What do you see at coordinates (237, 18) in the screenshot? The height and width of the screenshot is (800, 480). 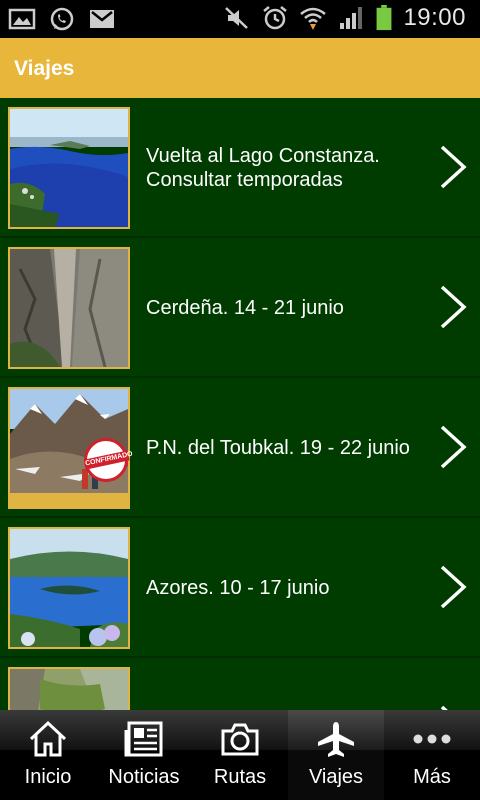 I see `mute-icon` at bounding box center [237, 18].